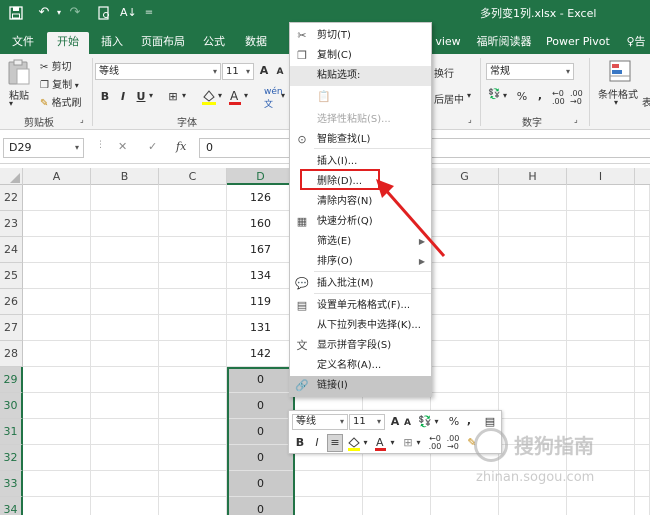 The width and height of the screenshot is (650, 515). What do you see at coordinates (11, 506) in the screenshot?
I see `row-header: 34` at bounding box center [11, 506].